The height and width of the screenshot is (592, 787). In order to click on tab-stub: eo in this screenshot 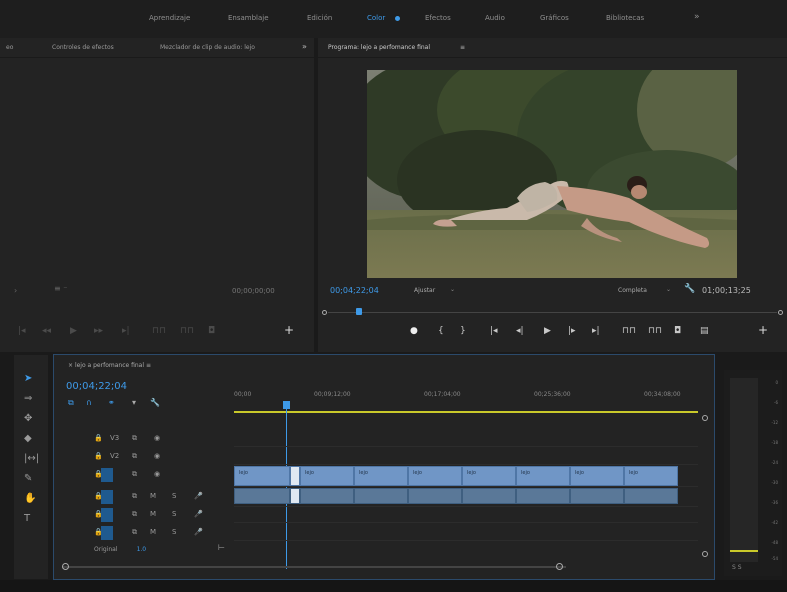, I will do `click(9, 47)`.